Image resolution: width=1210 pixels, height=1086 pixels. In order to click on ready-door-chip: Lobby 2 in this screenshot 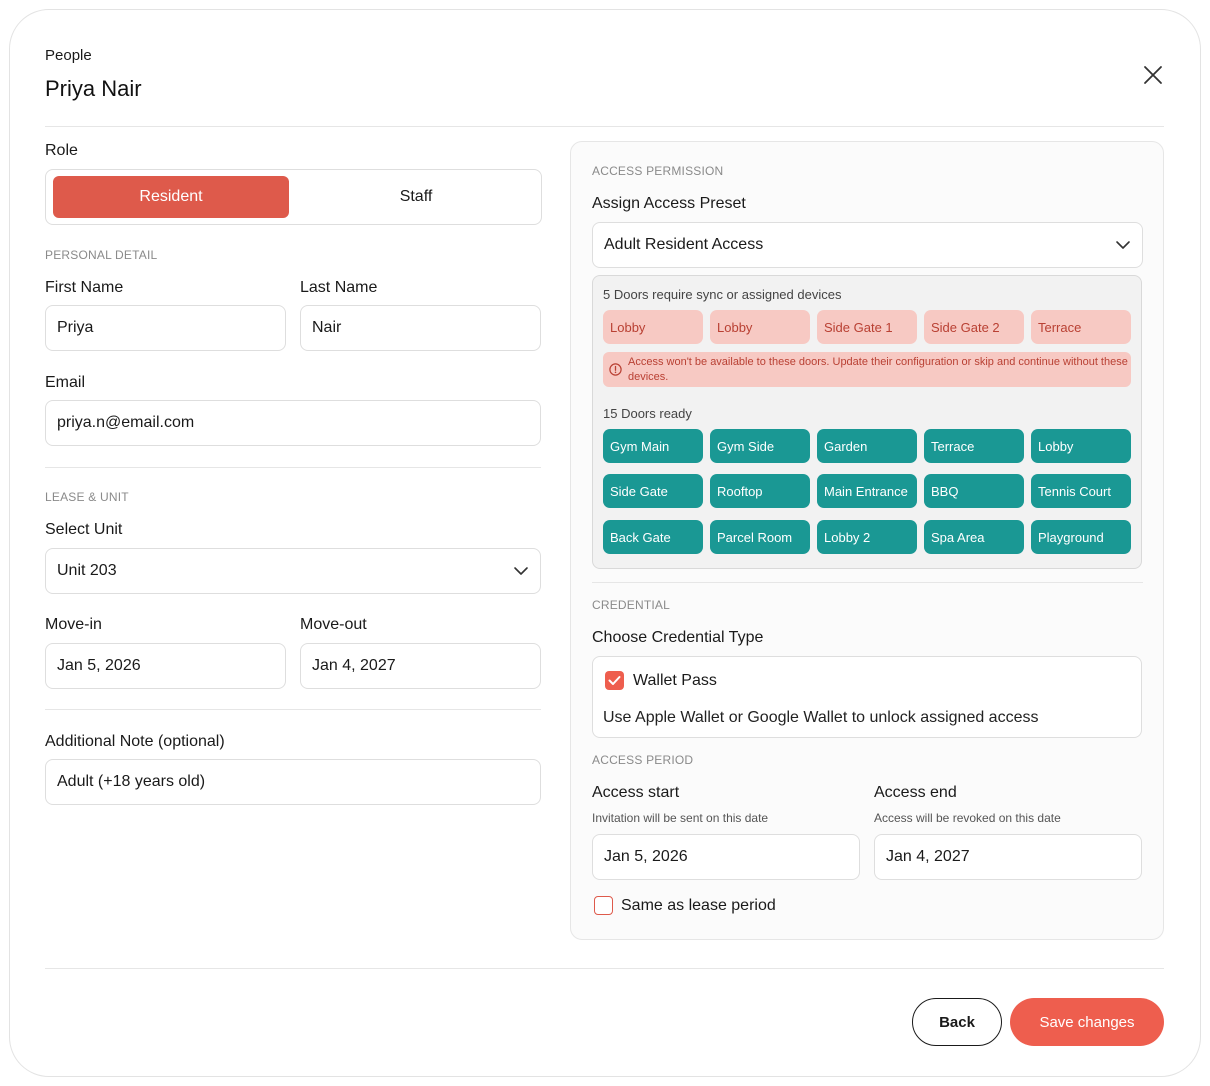, I will do `click(867, 537)`.